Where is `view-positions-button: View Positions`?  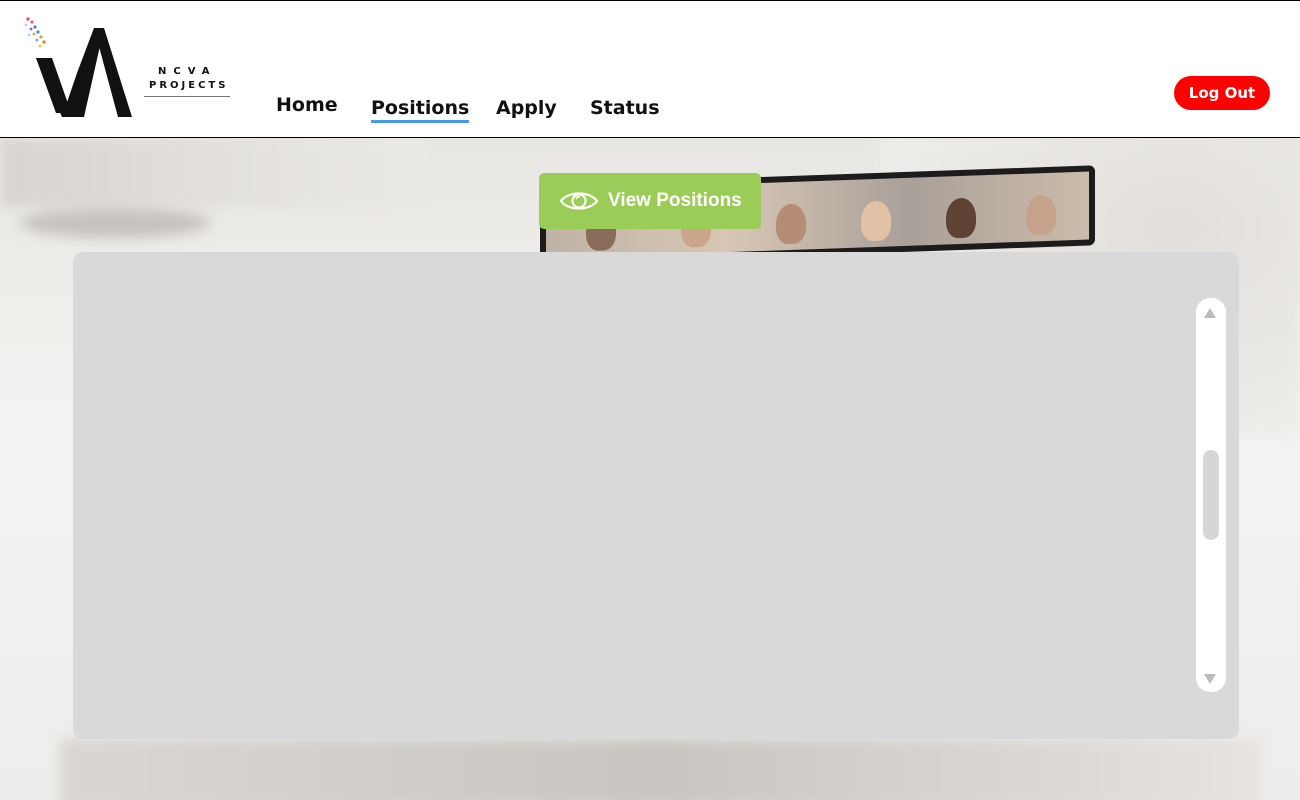
view-positions-button: View Positions is located at coordinates (650, 201).